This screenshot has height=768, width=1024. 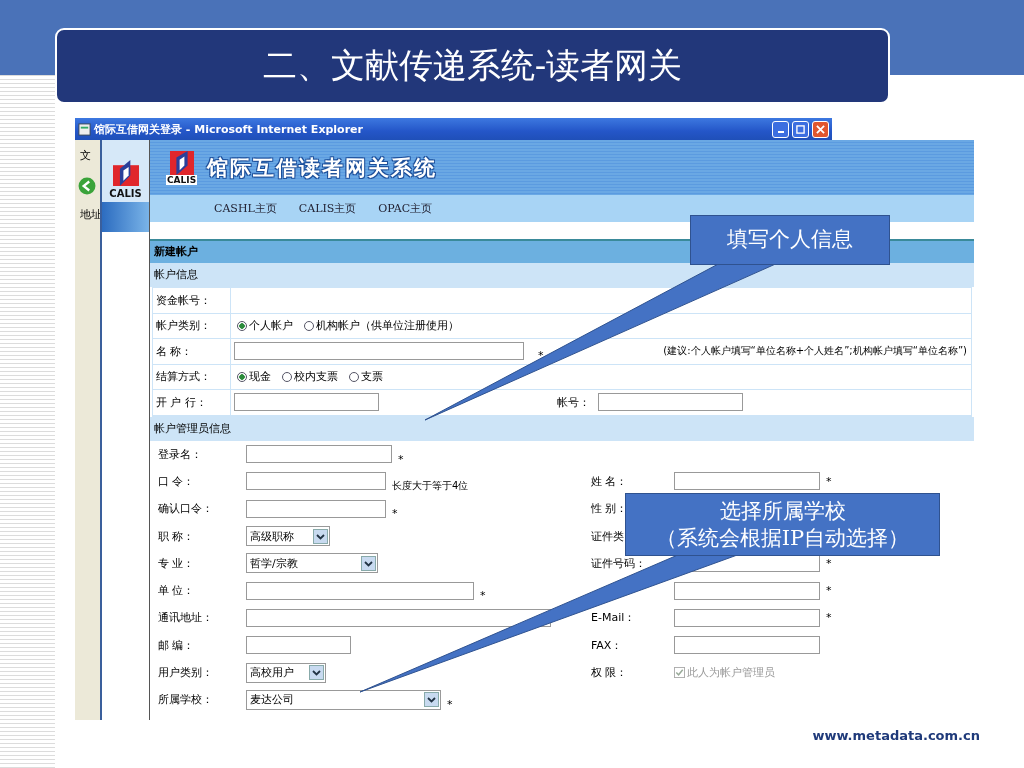 I want to click on checkbox-label: 此人为帐户管理员, so click(x=731, y=672).